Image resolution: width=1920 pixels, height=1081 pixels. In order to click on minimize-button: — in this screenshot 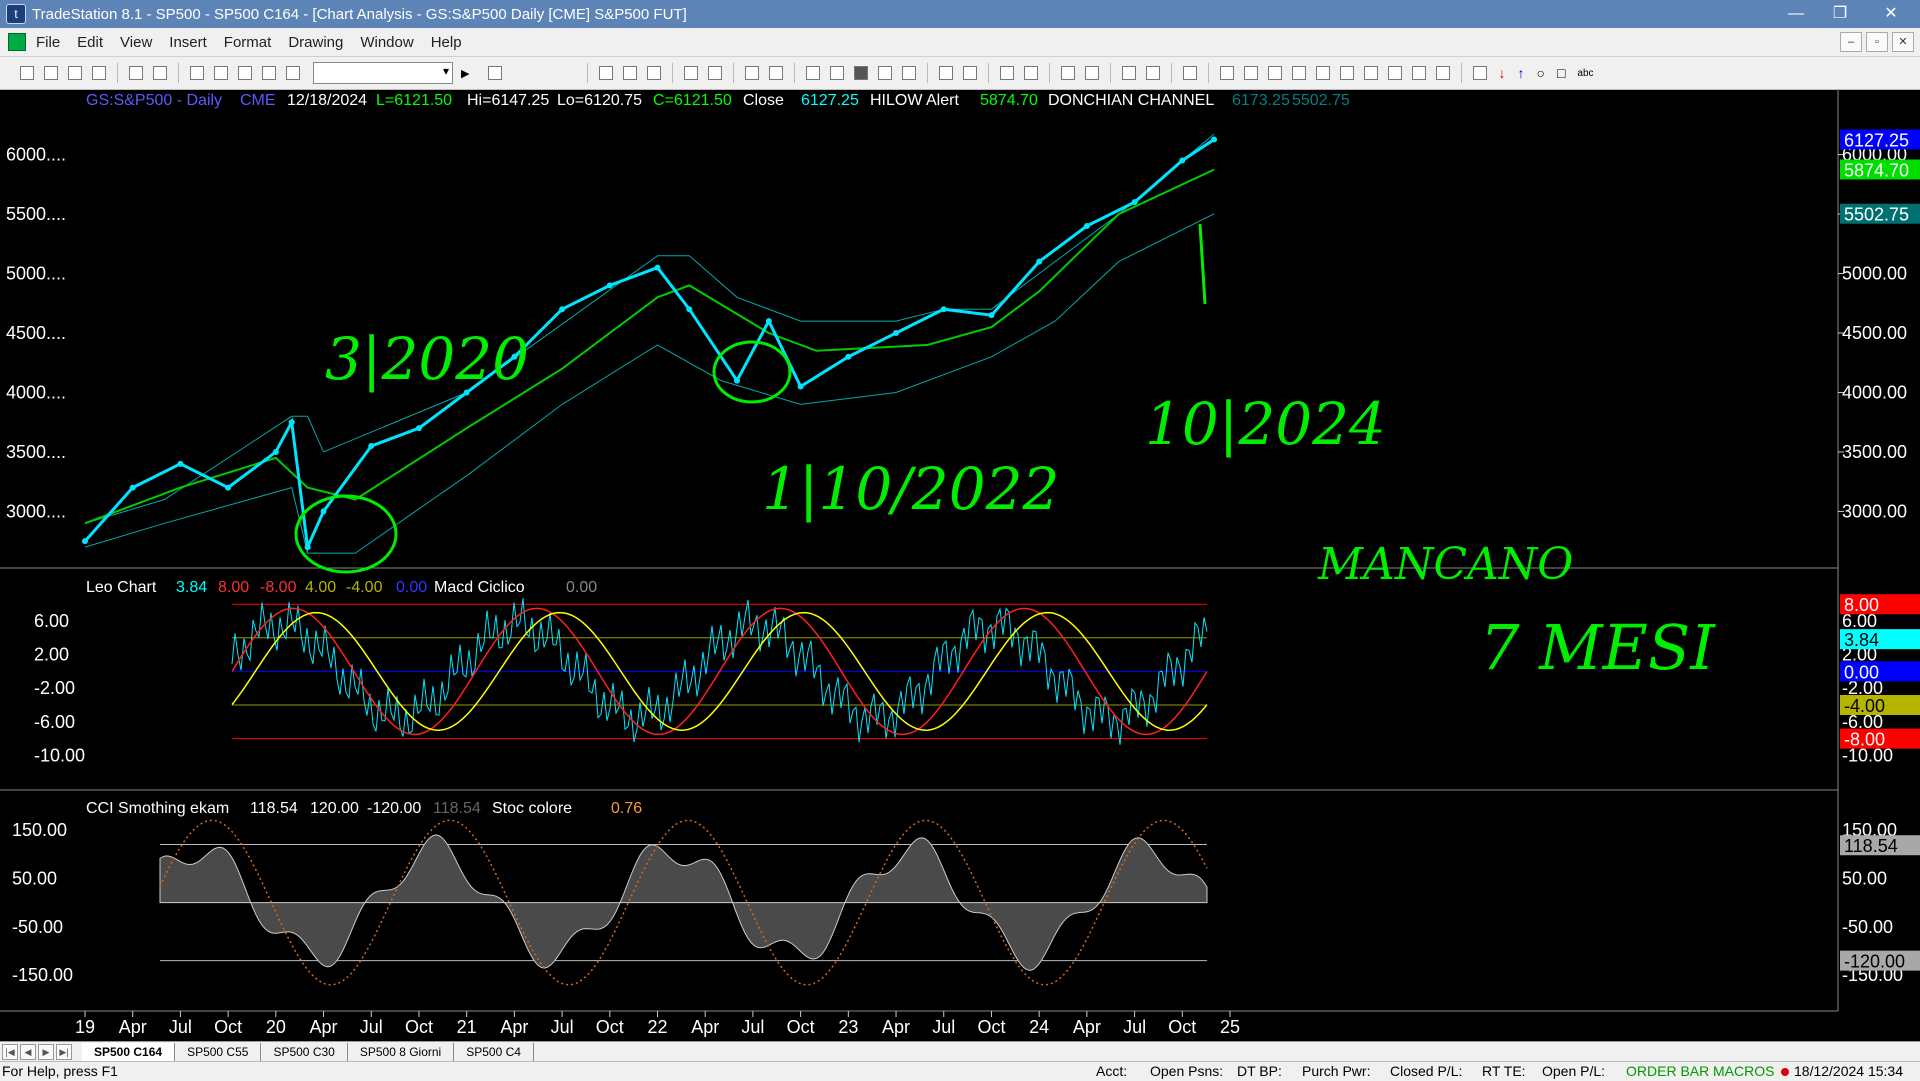, I will do `click(1796, 14)`.